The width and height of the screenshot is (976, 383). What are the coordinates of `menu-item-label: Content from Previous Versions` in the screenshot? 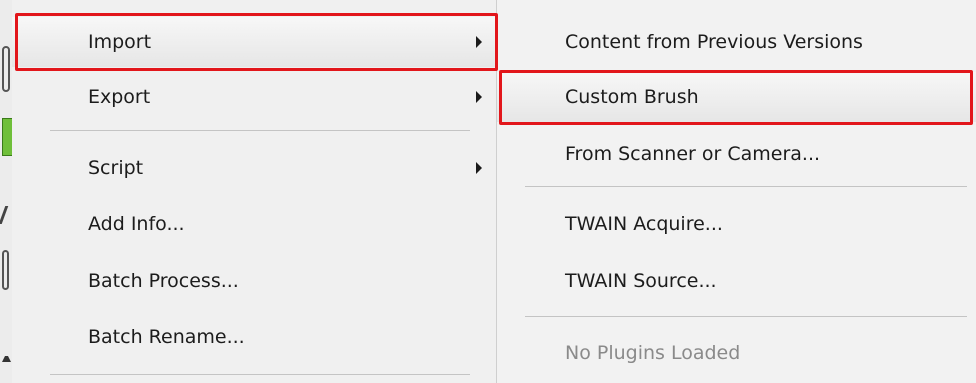 It's located at (714, 42).